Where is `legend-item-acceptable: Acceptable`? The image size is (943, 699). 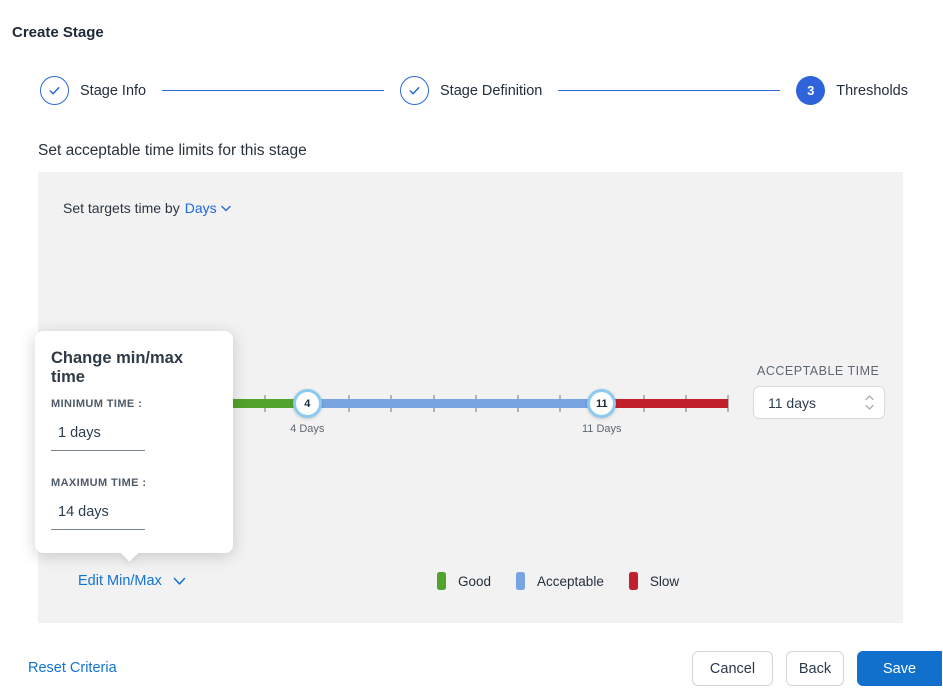 legend-item-acceptable: Acceptable is located at coordinates (560, 581).